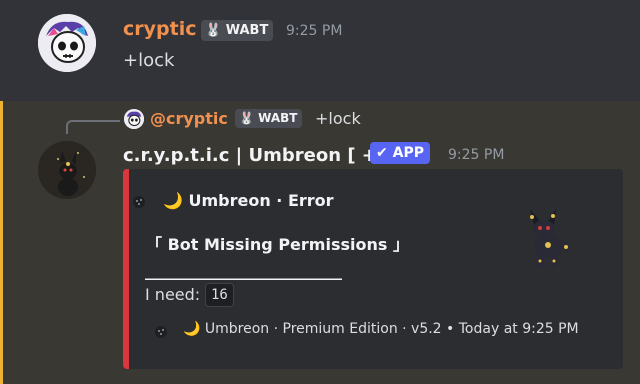 The height and width of the screenshot is (384, 640). I want to click on embed-author: 🌙 Umbreon · Error, so click(248, 200).